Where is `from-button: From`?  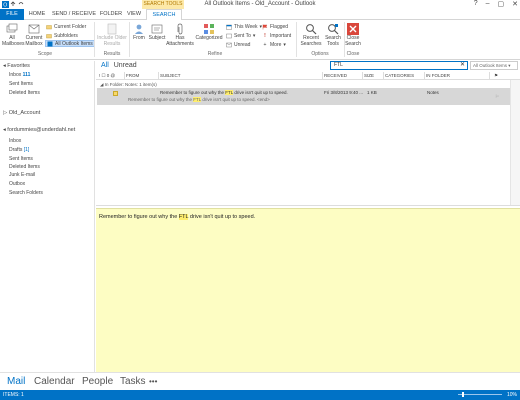 from-button: From is located at coordinates (139, 32).